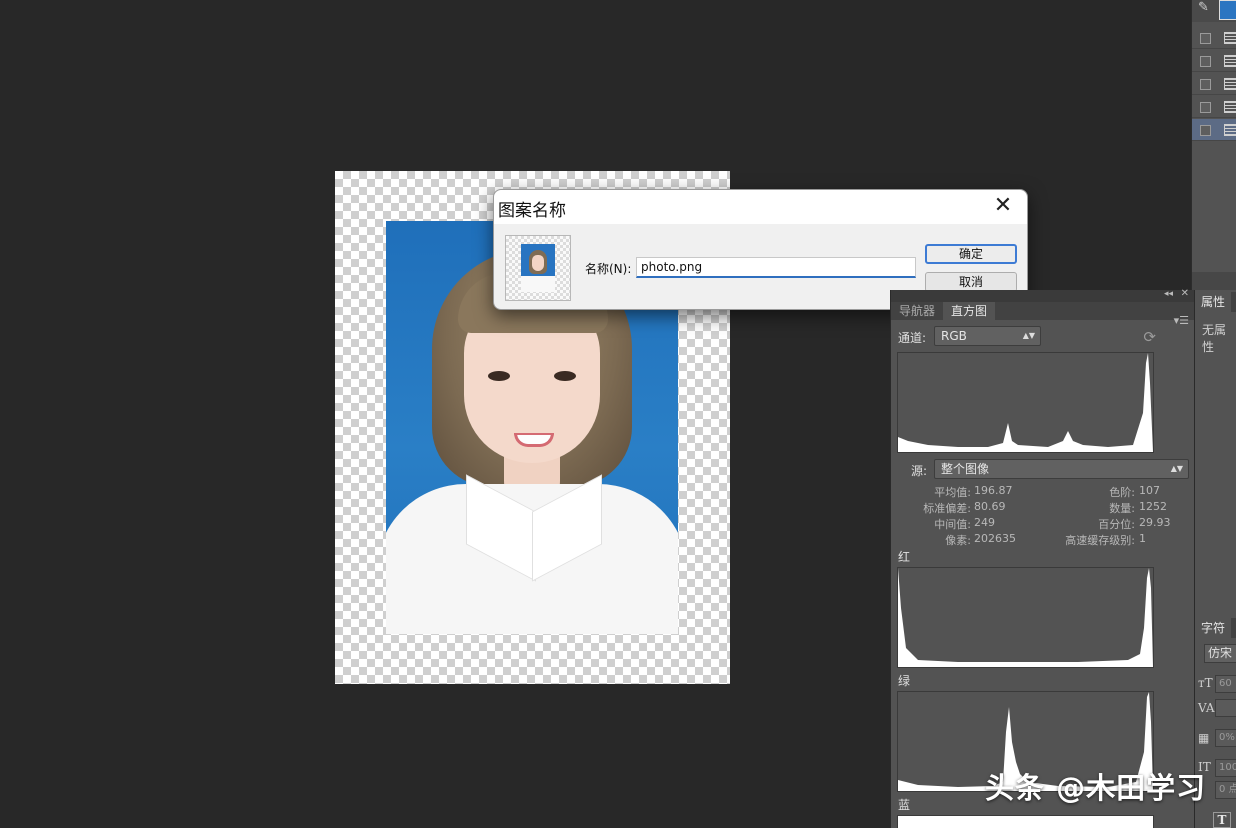 The width and height of the screenshot is (1236, 828). Describe the element at coordinates (565, 376) in the screenshot. I see `photo-eye-right` at that location.